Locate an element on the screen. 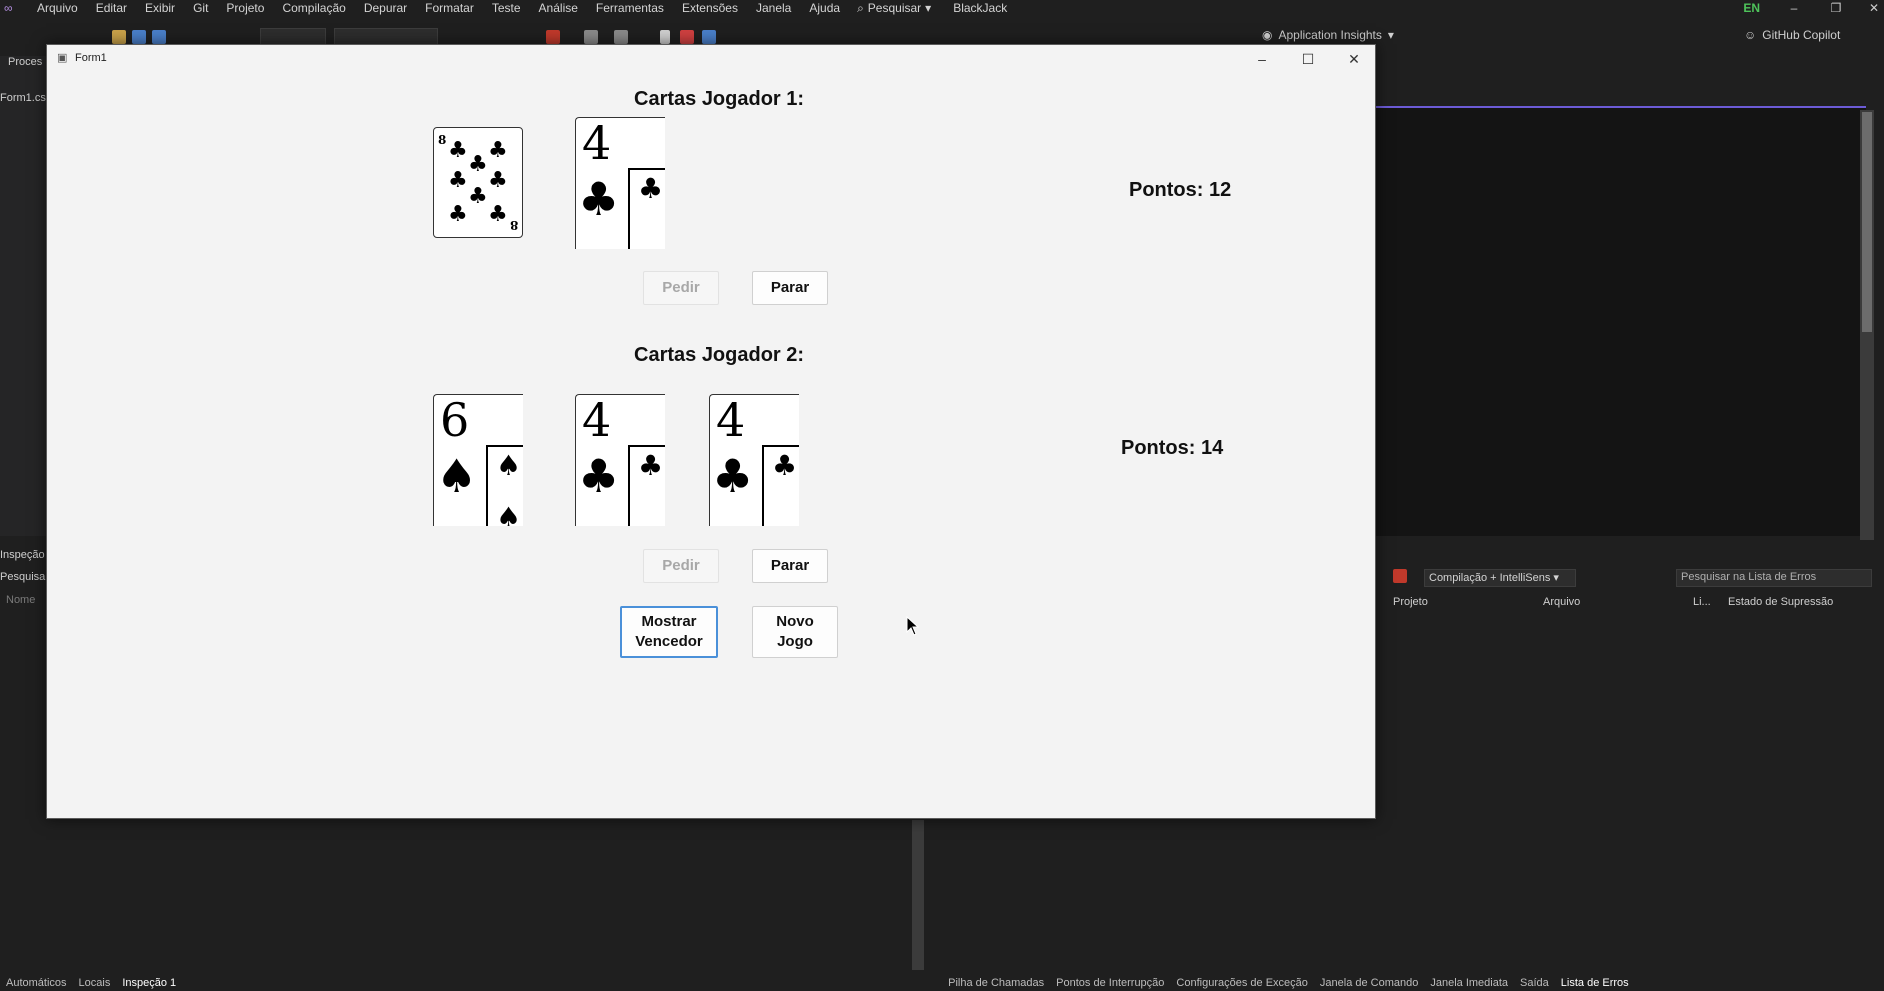 This screenshot has height=991, width=1884. save-icon is located at coordinates (139, 37).